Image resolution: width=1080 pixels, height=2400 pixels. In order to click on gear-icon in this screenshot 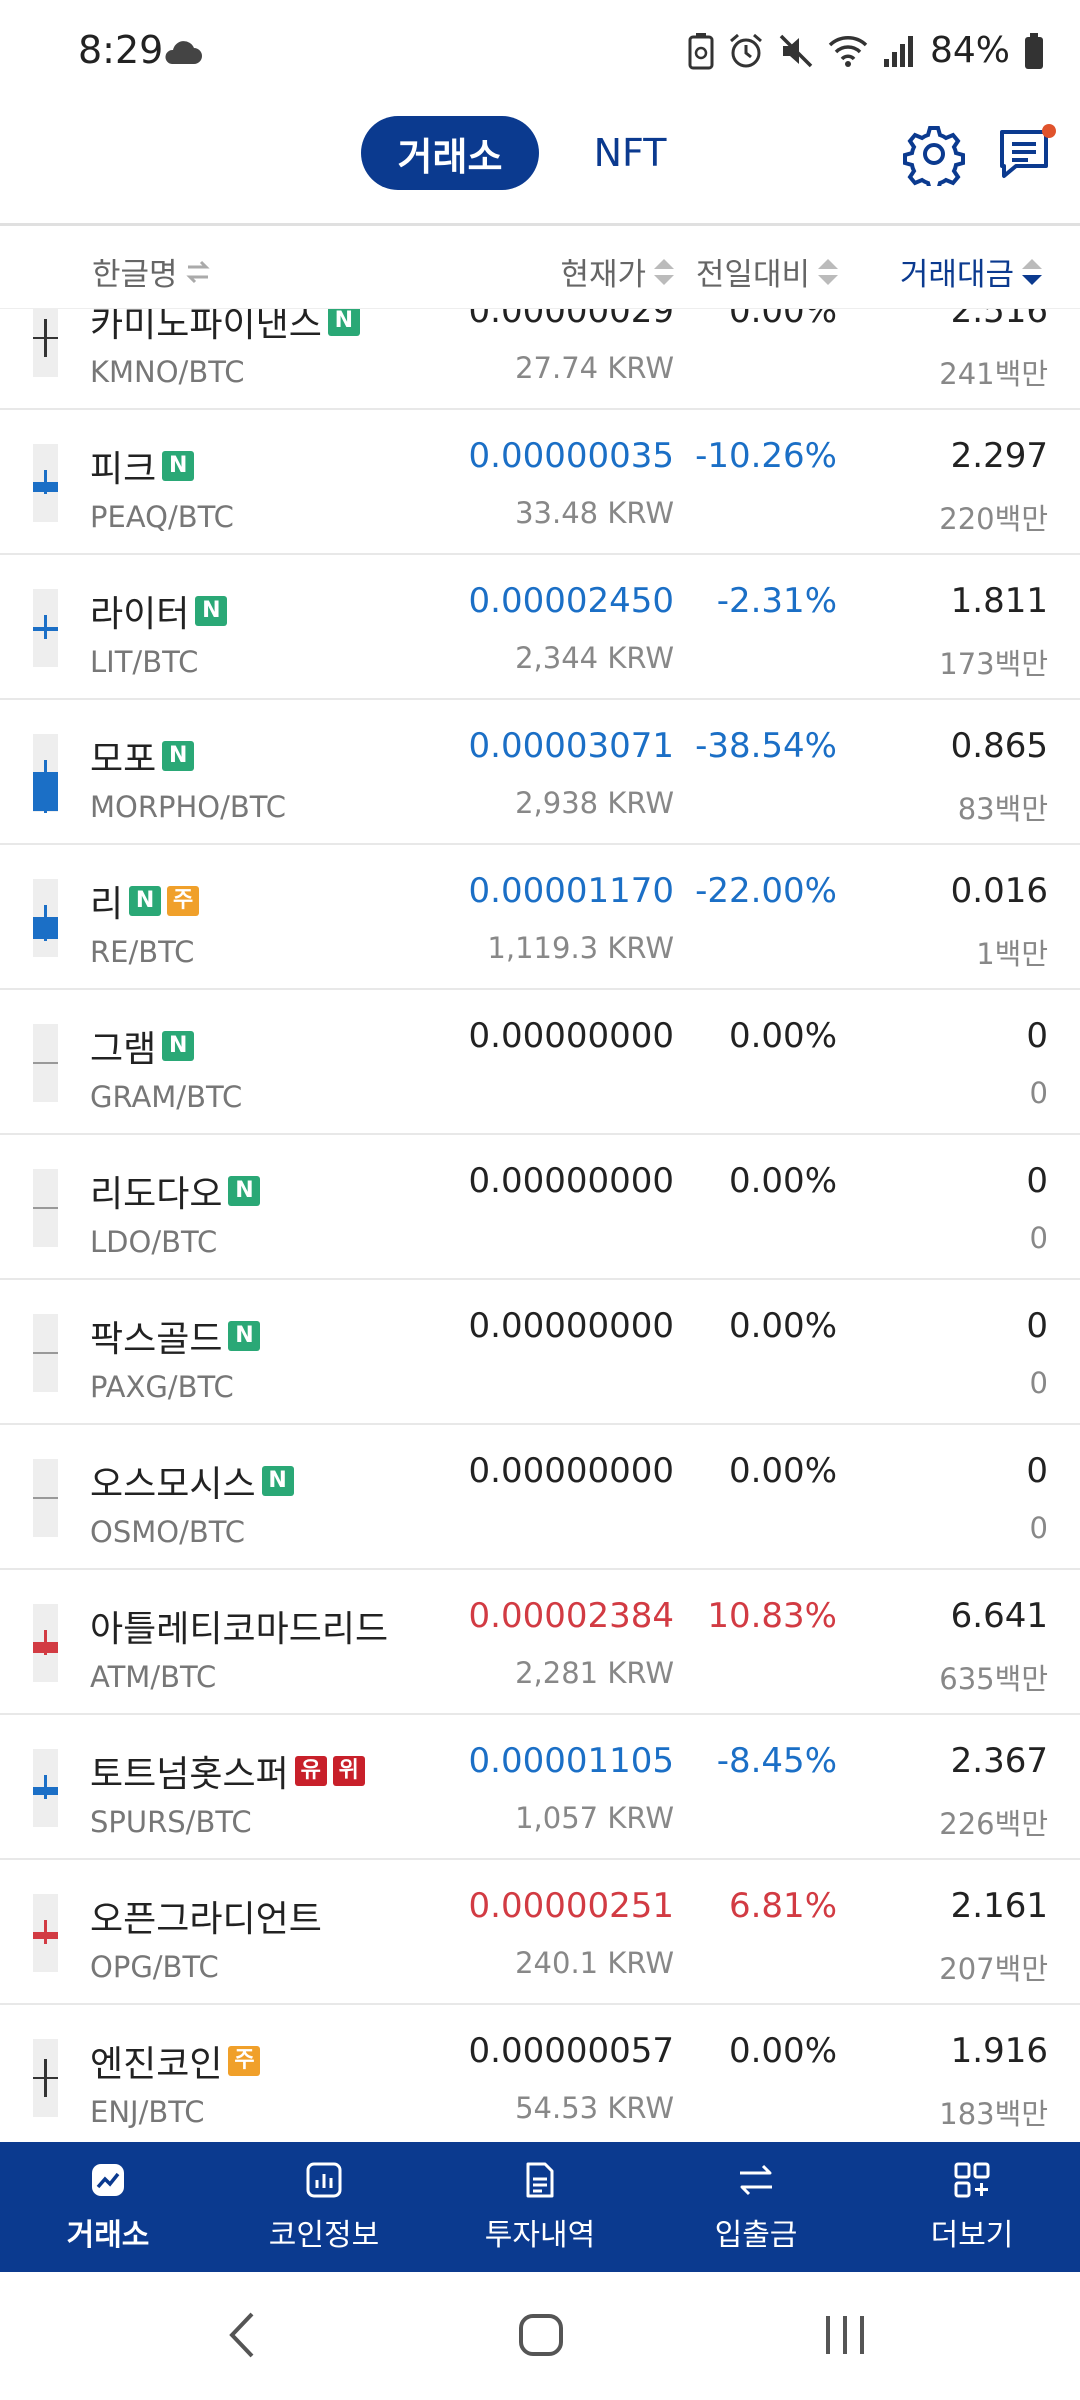, I will do `click(934, 154)`.